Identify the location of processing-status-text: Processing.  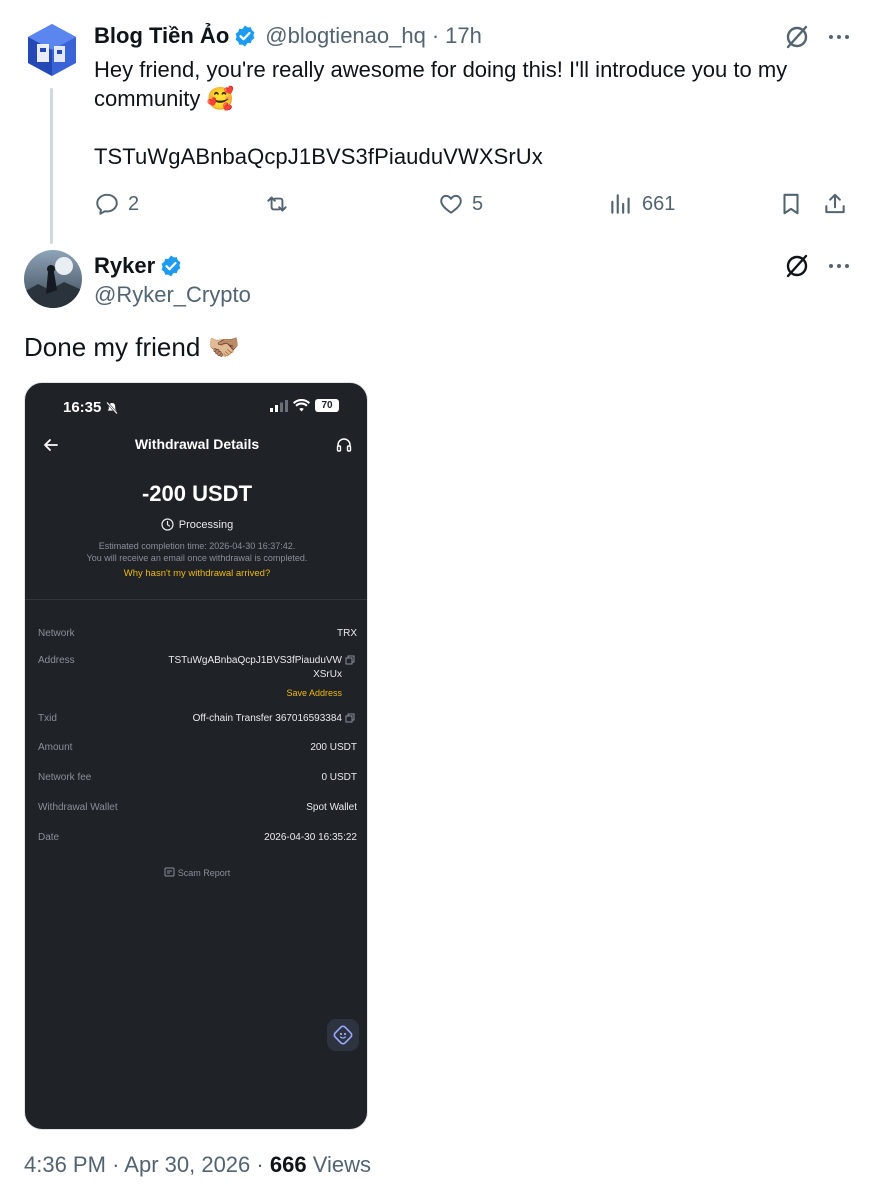
(206, 524).